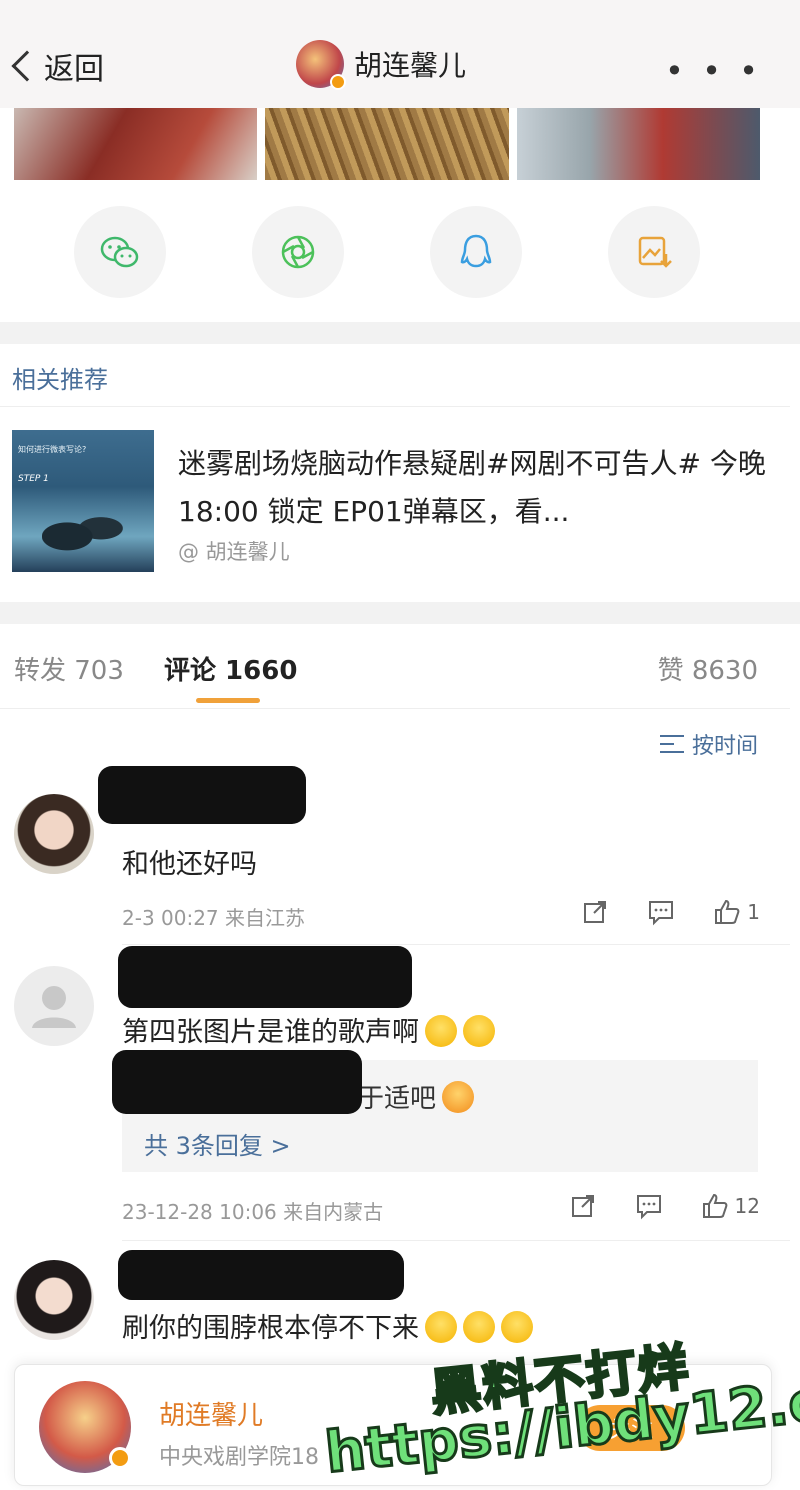  What do you see at coordinates (747, 1206) in the screenshot?
I see `like-count: 12` at bounding box center [747, 1206].